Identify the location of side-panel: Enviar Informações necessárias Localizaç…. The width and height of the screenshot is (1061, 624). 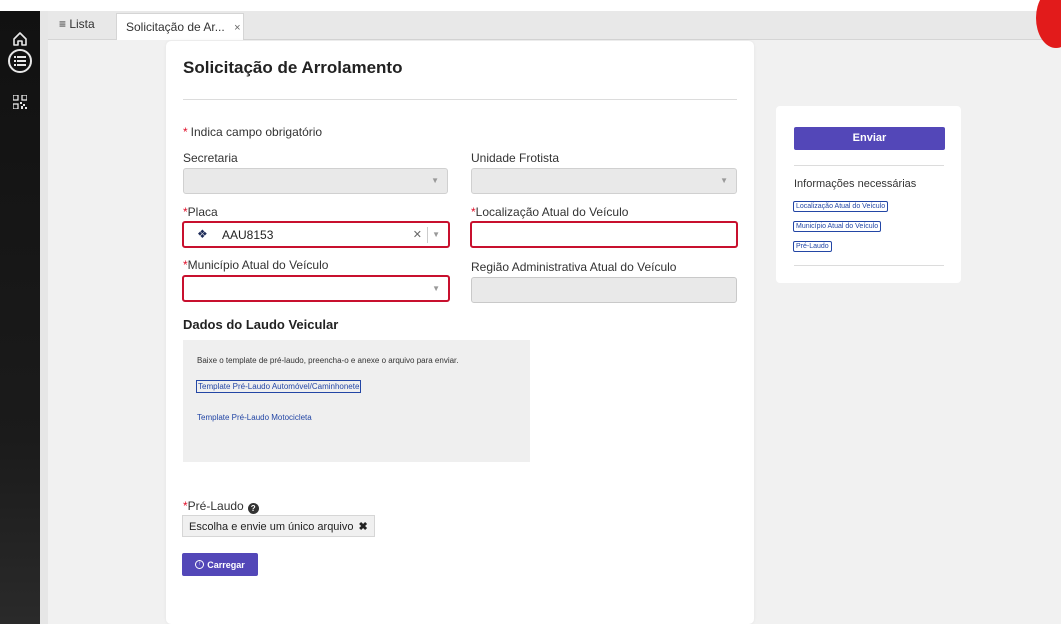
(868, 194).